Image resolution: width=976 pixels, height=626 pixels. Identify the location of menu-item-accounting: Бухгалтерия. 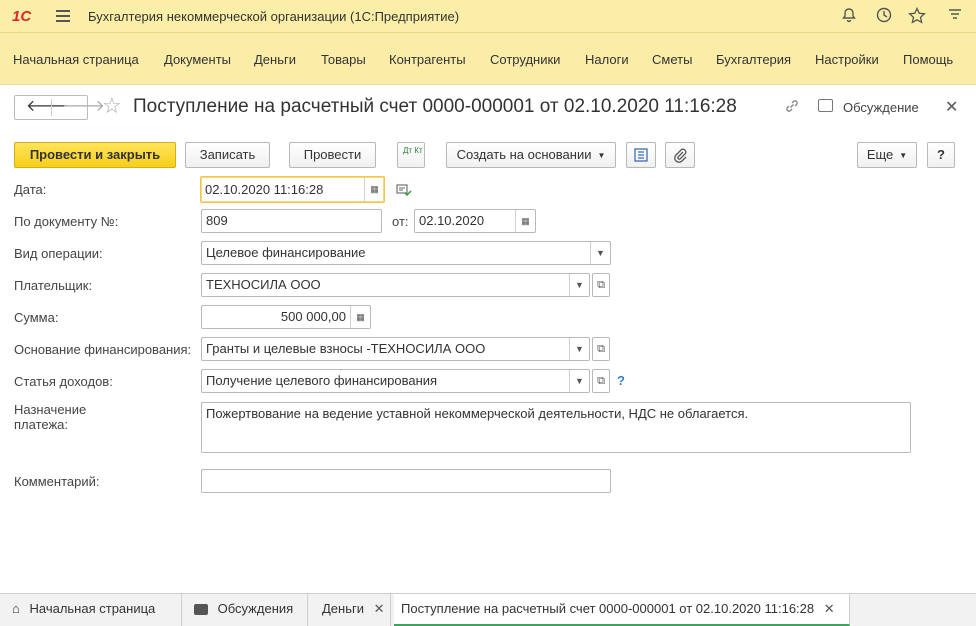
(753, 59).